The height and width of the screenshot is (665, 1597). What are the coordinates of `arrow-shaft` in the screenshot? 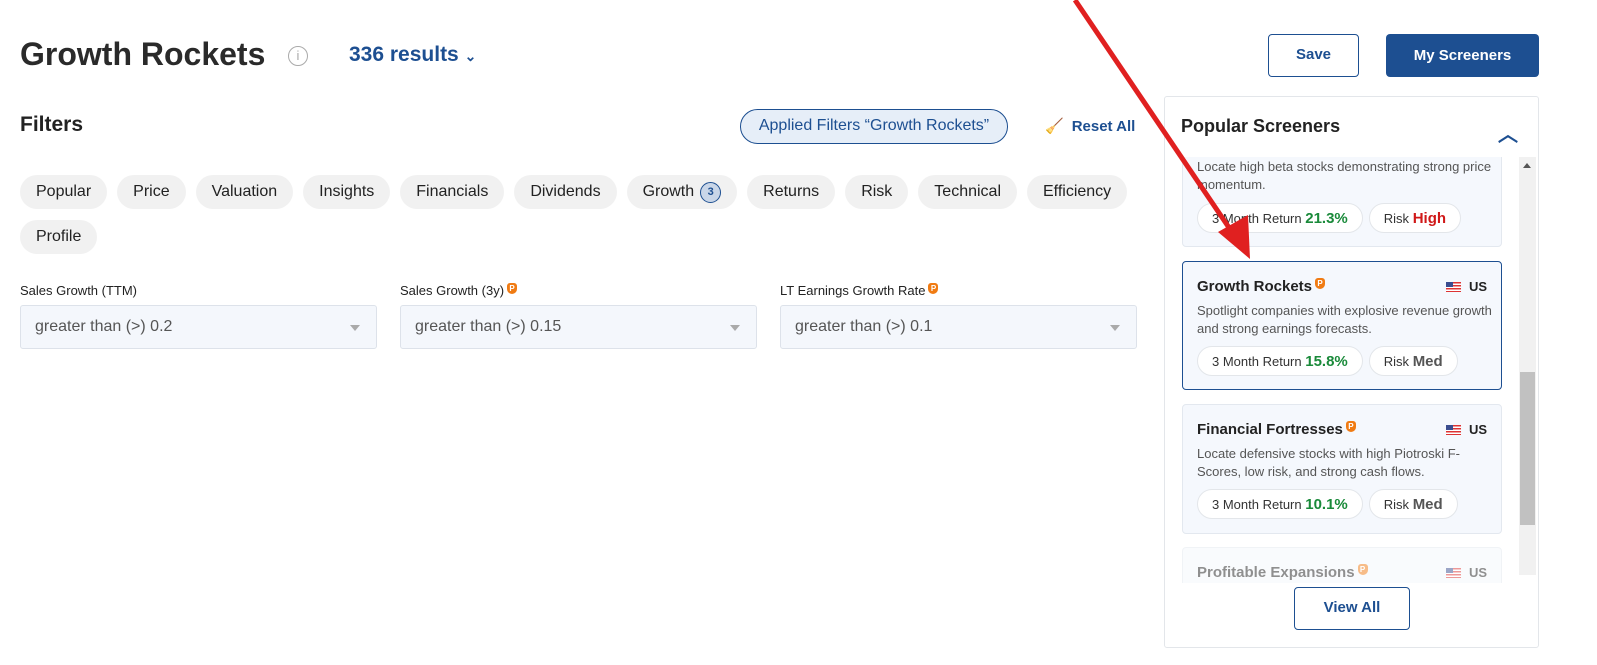 It's located at (1155, 120).